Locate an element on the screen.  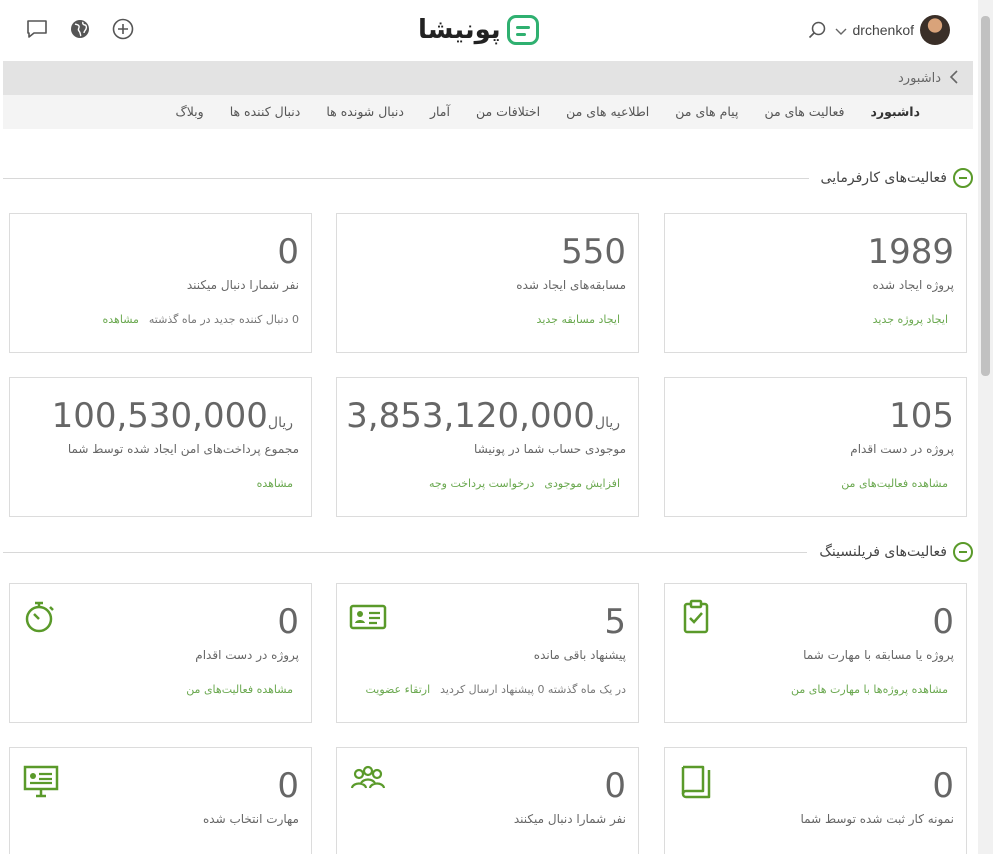
card-projects-created: 1989 پروژه ایجاد شده ایجاد پروژه جدید is located at coordinates (815, 283).